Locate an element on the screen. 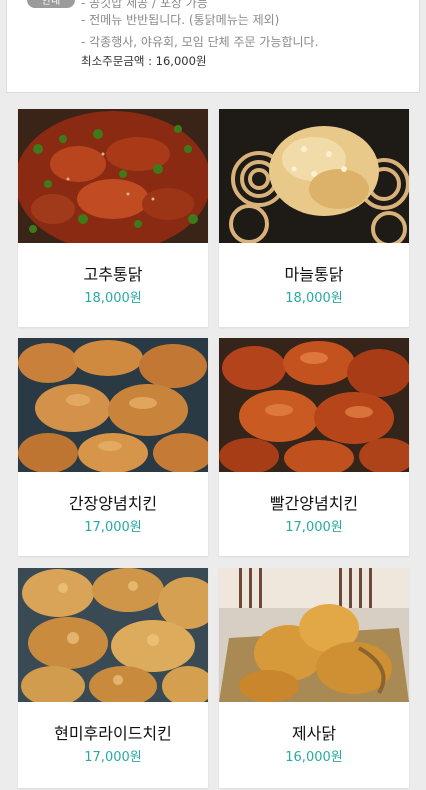  menu-price: 16,000원 is located at coordinates (314, 757).